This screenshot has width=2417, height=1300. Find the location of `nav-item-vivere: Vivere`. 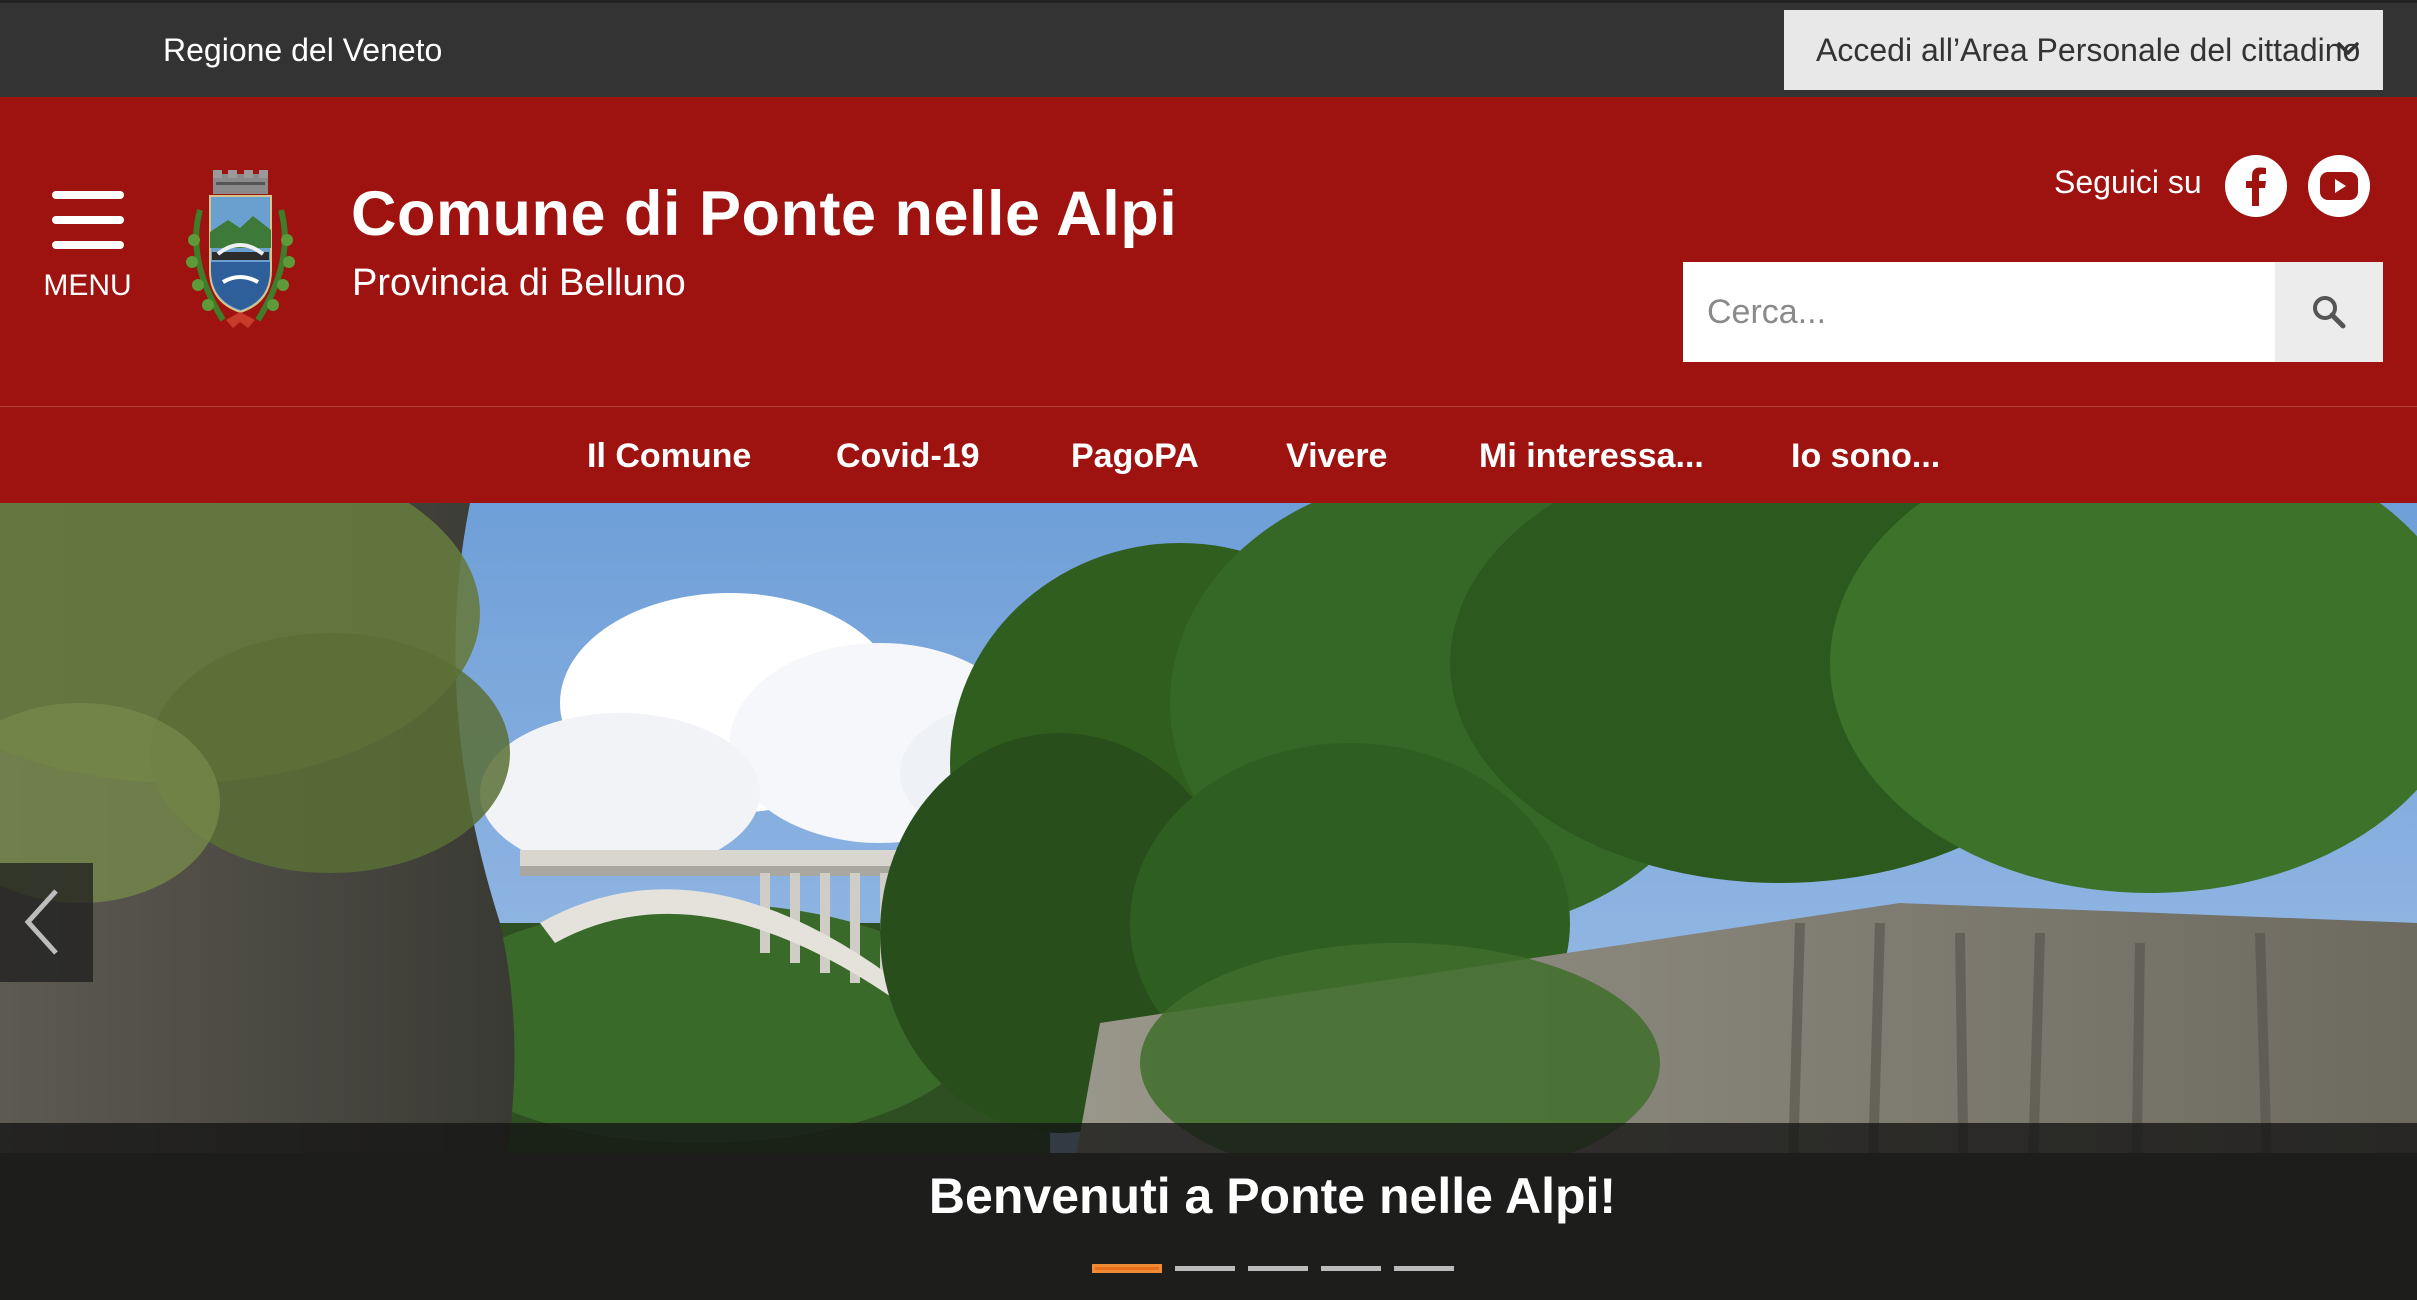

nav-item-vivere: Vivere is located at coordinates (1336, 456).